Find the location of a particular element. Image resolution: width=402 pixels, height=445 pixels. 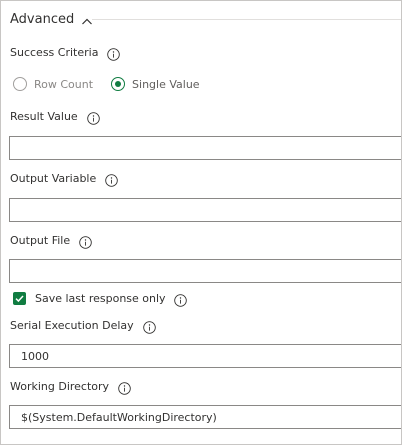

advanced-section-toggle: Advanced is located at coordinates (51, 19).